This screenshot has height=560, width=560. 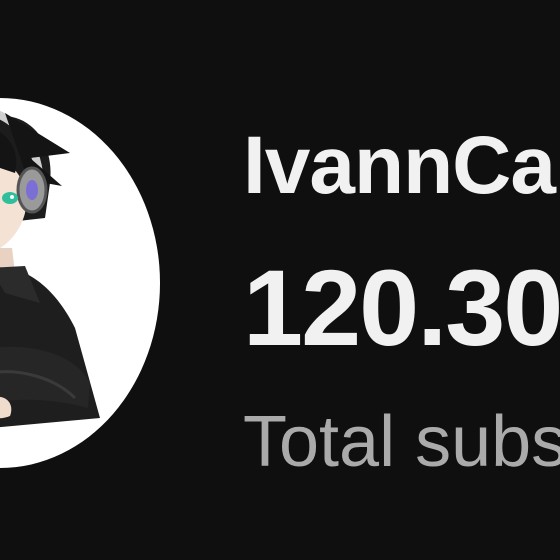 I want to click on channel-name: IvannCa, so click(x=399, y=166).